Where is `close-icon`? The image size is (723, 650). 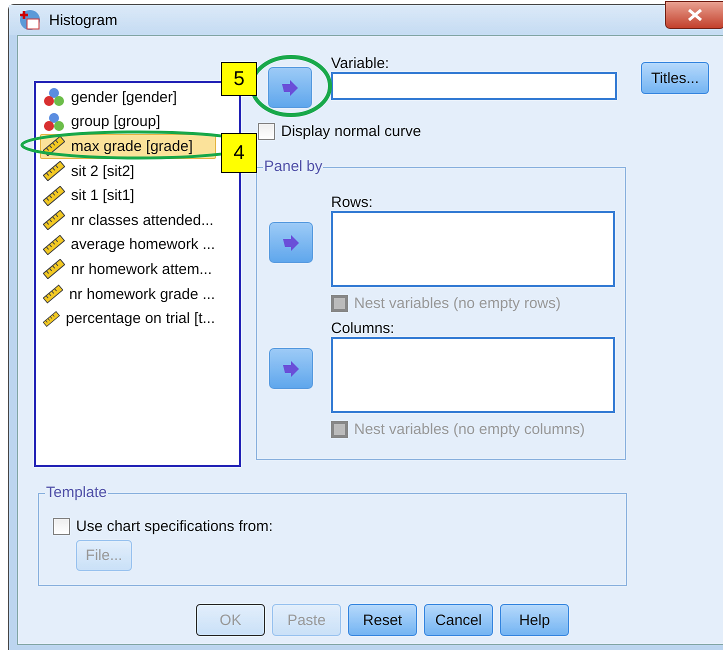
close-icon is located at coordinates (695, 15).